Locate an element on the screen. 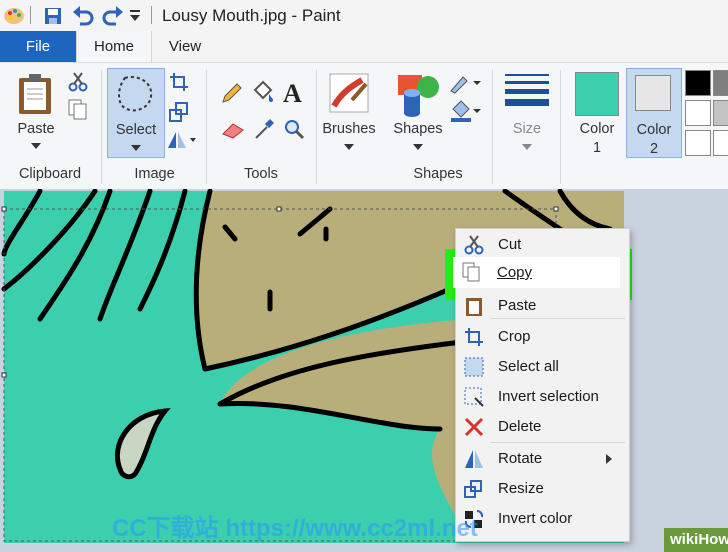 The height and width of the screenshot is (552, 728). size-label: Size is located at coordinates (527, 129).